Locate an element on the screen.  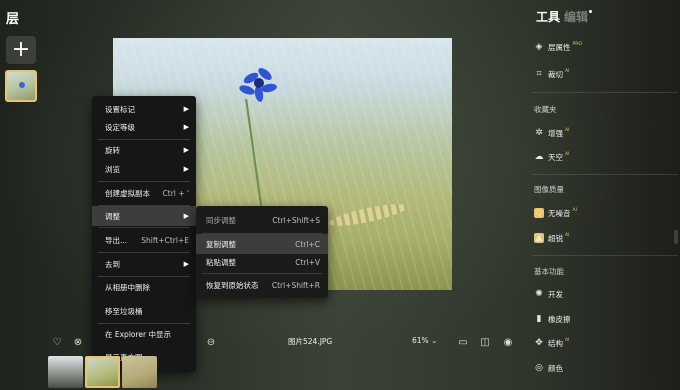
tool-develop: ✺ 开发 is located at coordinates (548, 294).